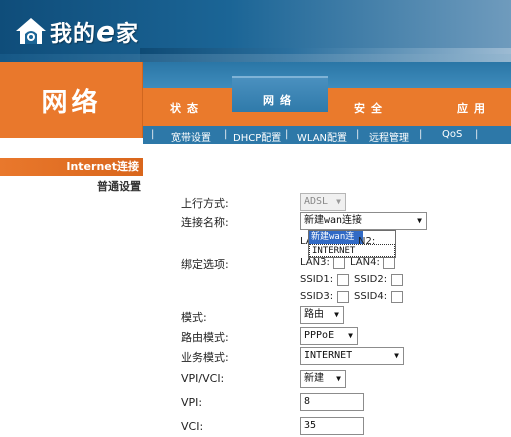  What do you see at coordinates (70, 186) in the screenshot?
I see `sidebar-item-general: 普通设置` at bounding box center [70, 186].